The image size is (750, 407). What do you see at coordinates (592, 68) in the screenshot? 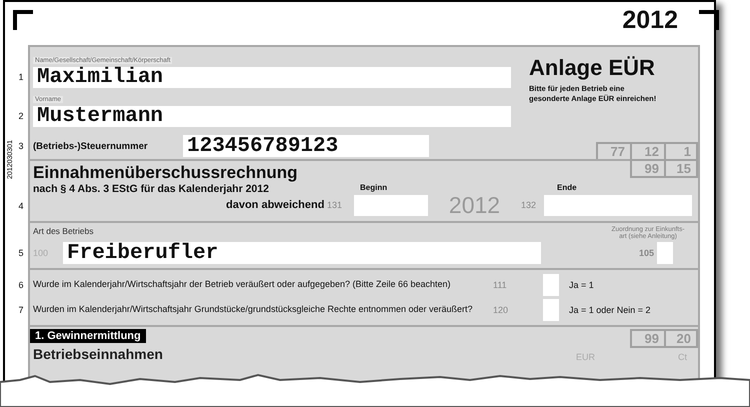
I see `form-title: Anlage EÜR` at bounding box center [592, 68].